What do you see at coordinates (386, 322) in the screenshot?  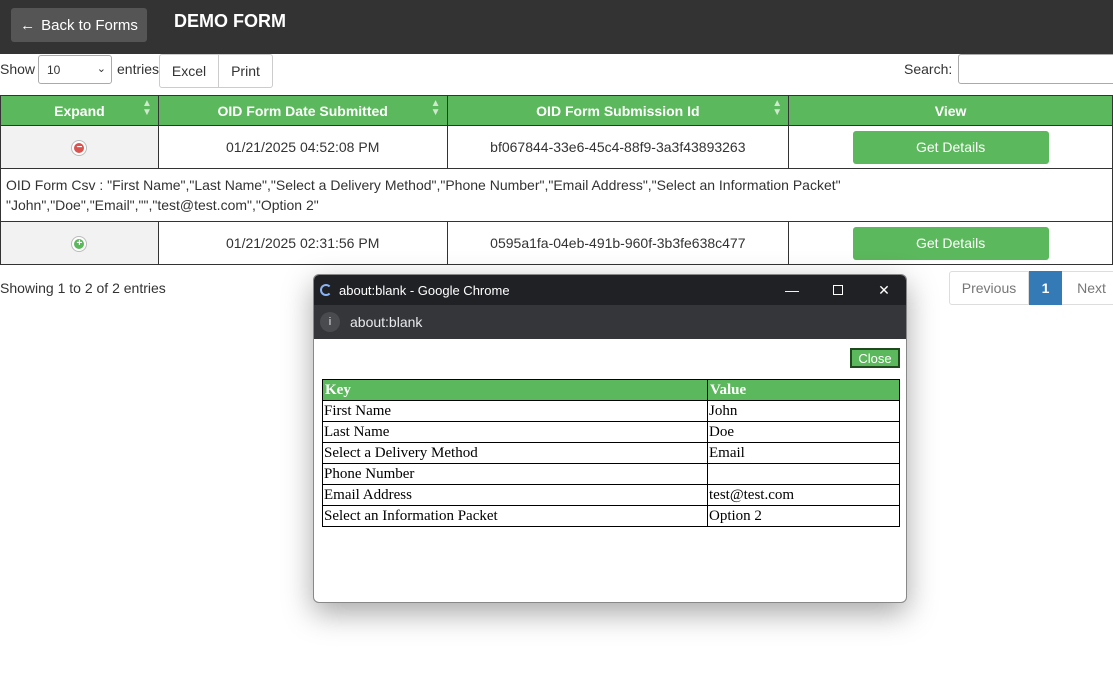 I see `address-text: about:blank` at bounding box center [386, 322].